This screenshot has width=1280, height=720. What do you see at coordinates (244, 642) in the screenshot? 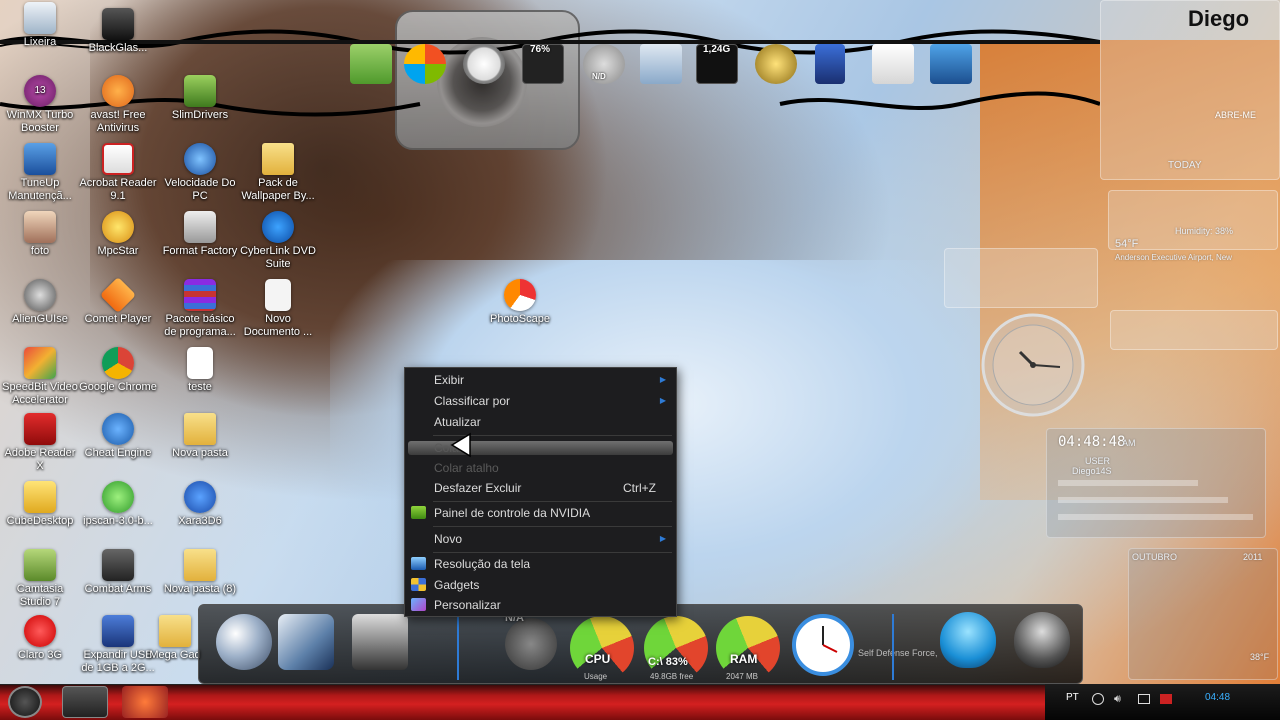
I see `saturn-icon` at bounding box center [244, 642].